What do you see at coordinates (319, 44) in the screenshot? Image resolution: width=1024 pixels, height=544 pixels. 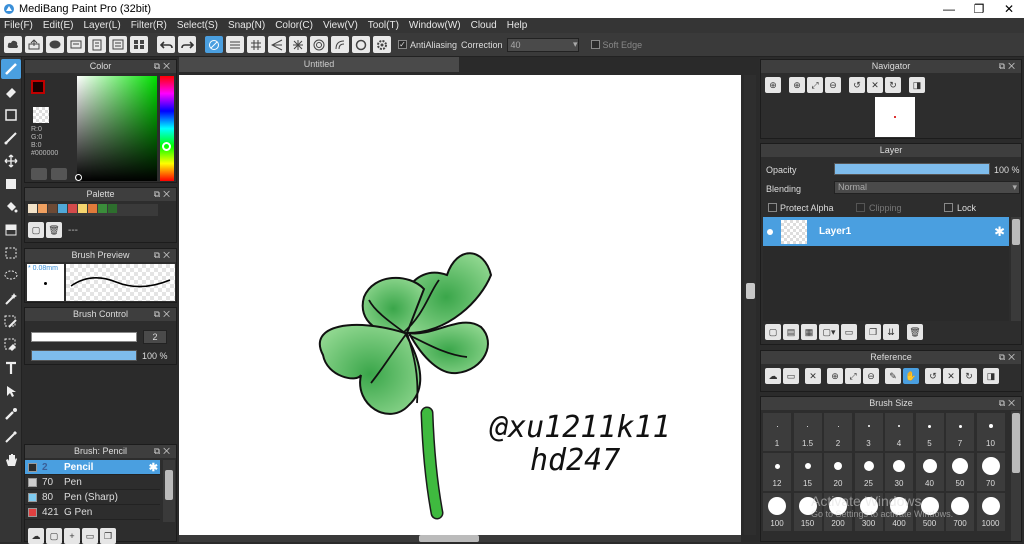 I see `snap-concentric-icon` at bounding box center [319, 44].